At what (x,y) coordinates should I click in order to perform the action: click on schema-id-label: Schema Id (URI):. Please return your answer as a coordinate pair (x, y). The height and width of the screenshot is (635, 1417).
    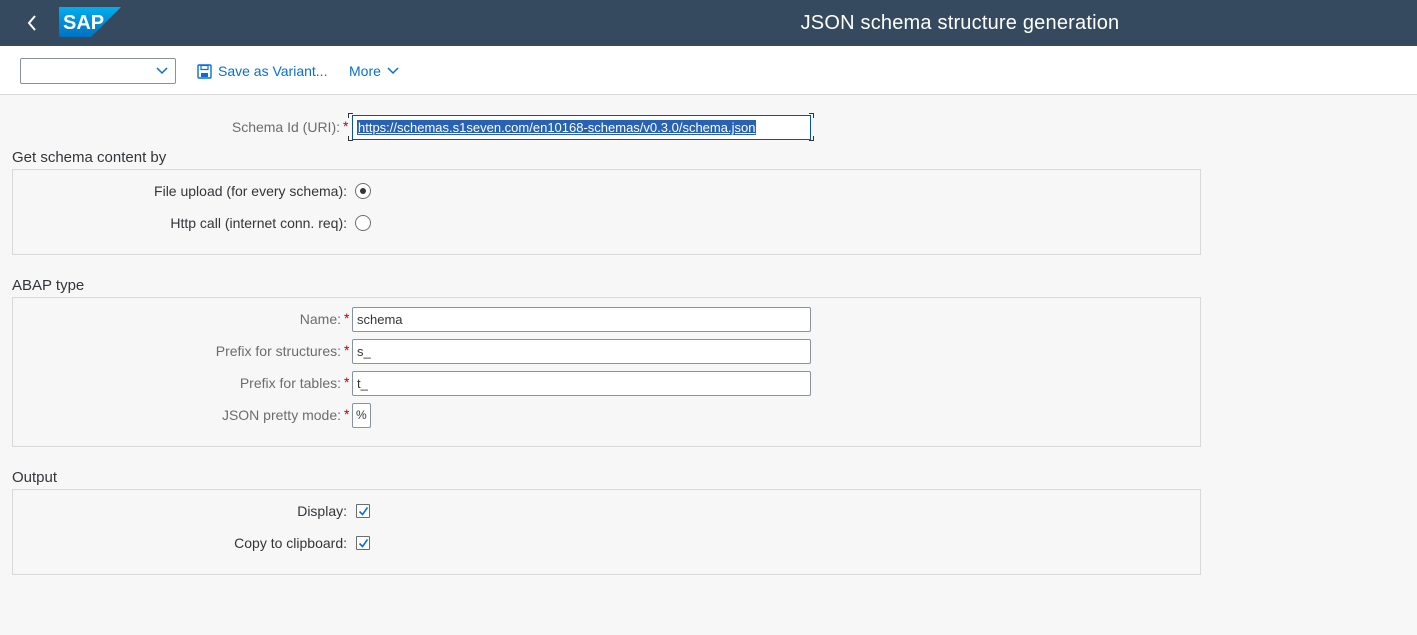
    Looking at the image, I should click on (285, 127).